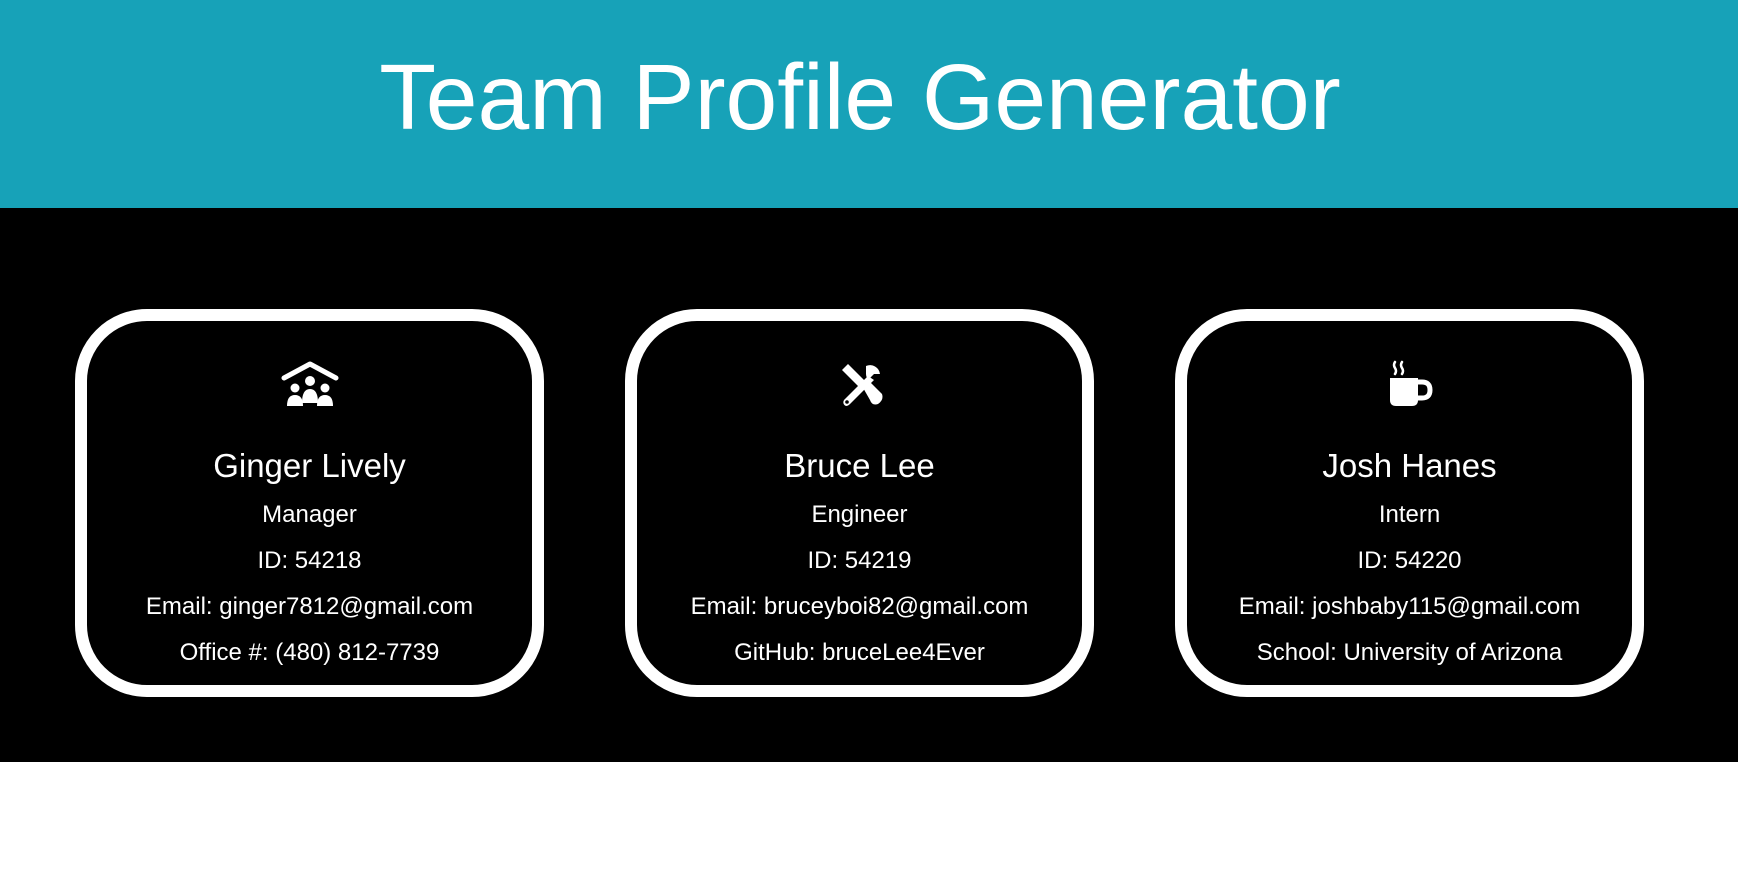  What do you see at coordinates (859, 607) in the screenshot?
I see `employee-email: Email: bruceyboi82@gmail.com` at bounding box center [859, 607].